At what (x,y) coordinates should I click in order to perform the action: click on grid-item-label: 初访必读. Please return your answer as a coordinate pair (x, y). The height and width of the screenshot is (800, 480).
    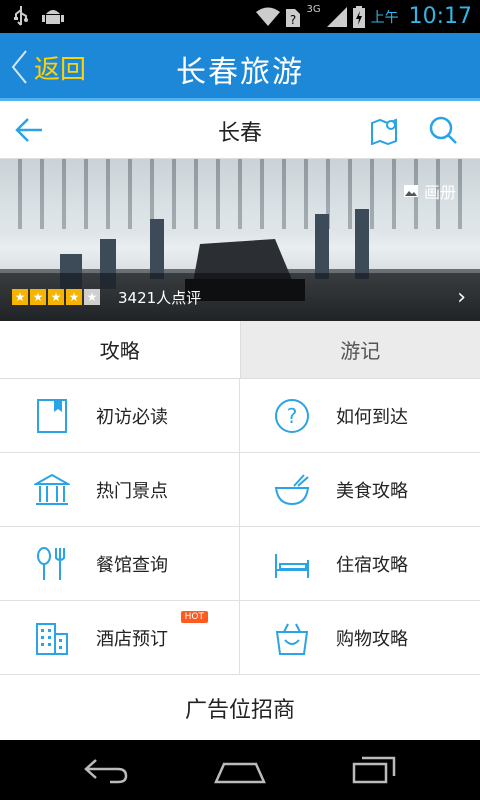
    Looking at the image, I should click on (132, 417).